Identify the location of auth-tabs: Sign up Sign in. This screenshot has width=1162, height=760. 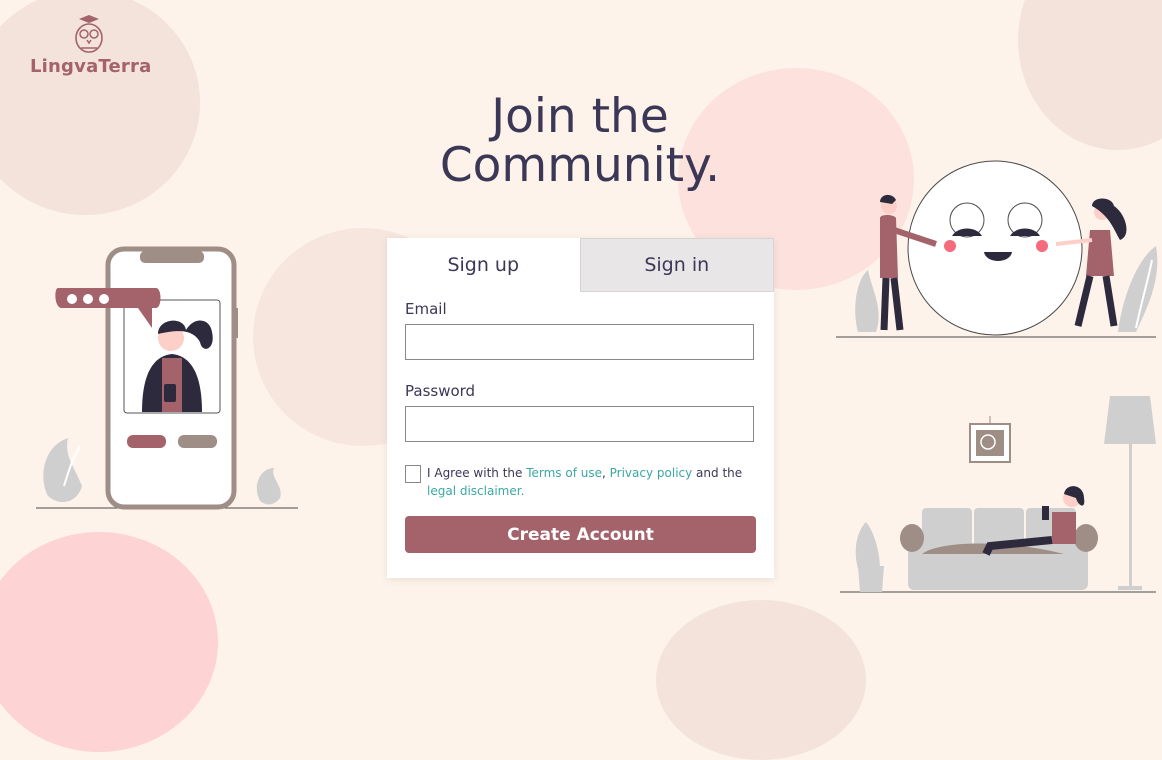
(580, 265).